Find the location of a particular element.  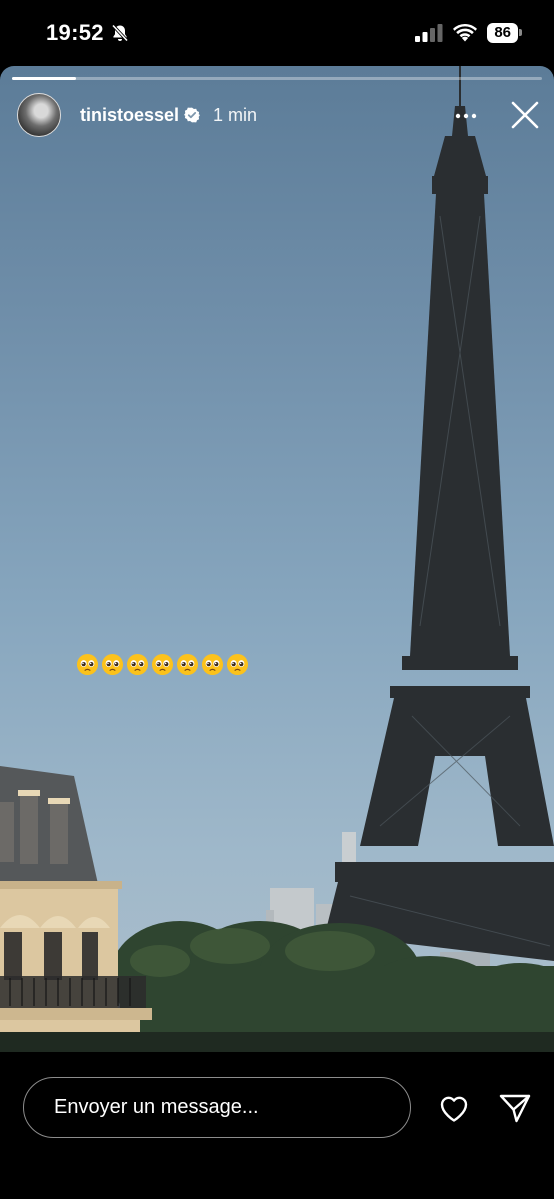

send-icon is located at coordinates (515, 1108).